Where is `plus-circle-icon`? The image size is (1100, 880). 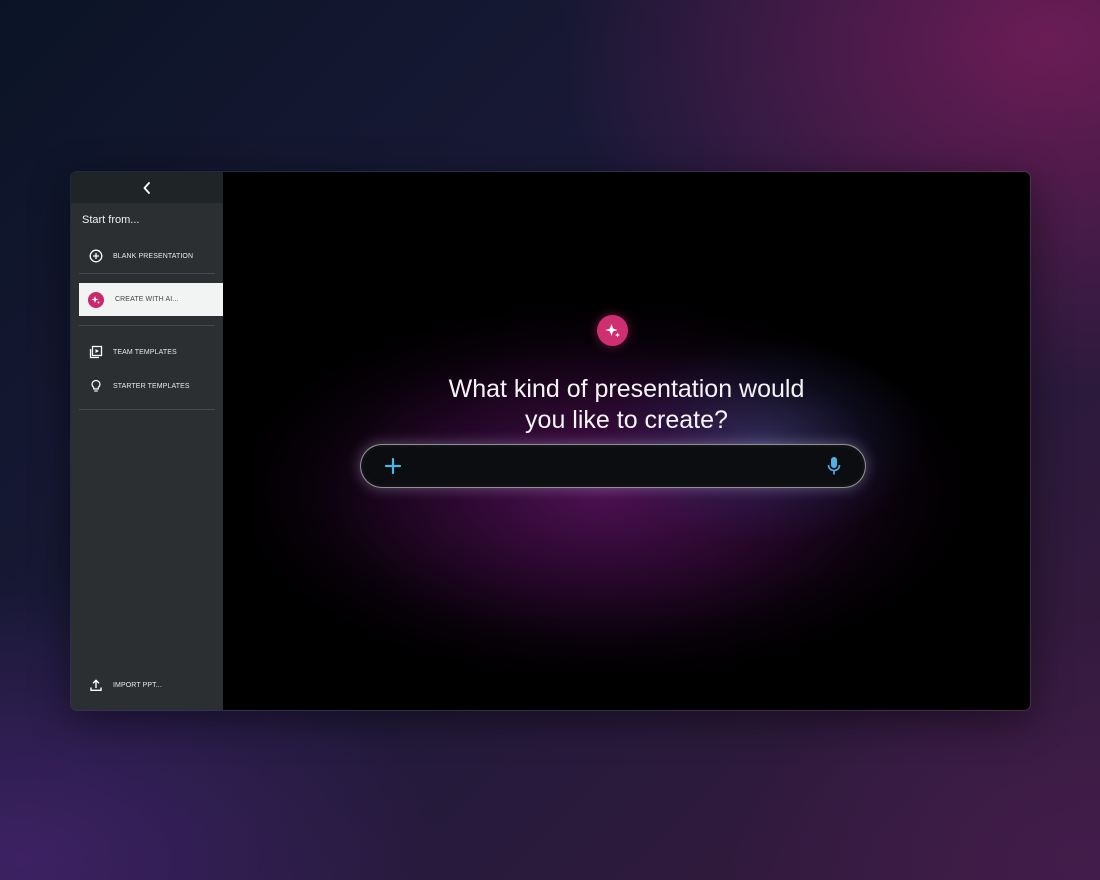 plus-circle-icon is located at coordinates (96, 256).